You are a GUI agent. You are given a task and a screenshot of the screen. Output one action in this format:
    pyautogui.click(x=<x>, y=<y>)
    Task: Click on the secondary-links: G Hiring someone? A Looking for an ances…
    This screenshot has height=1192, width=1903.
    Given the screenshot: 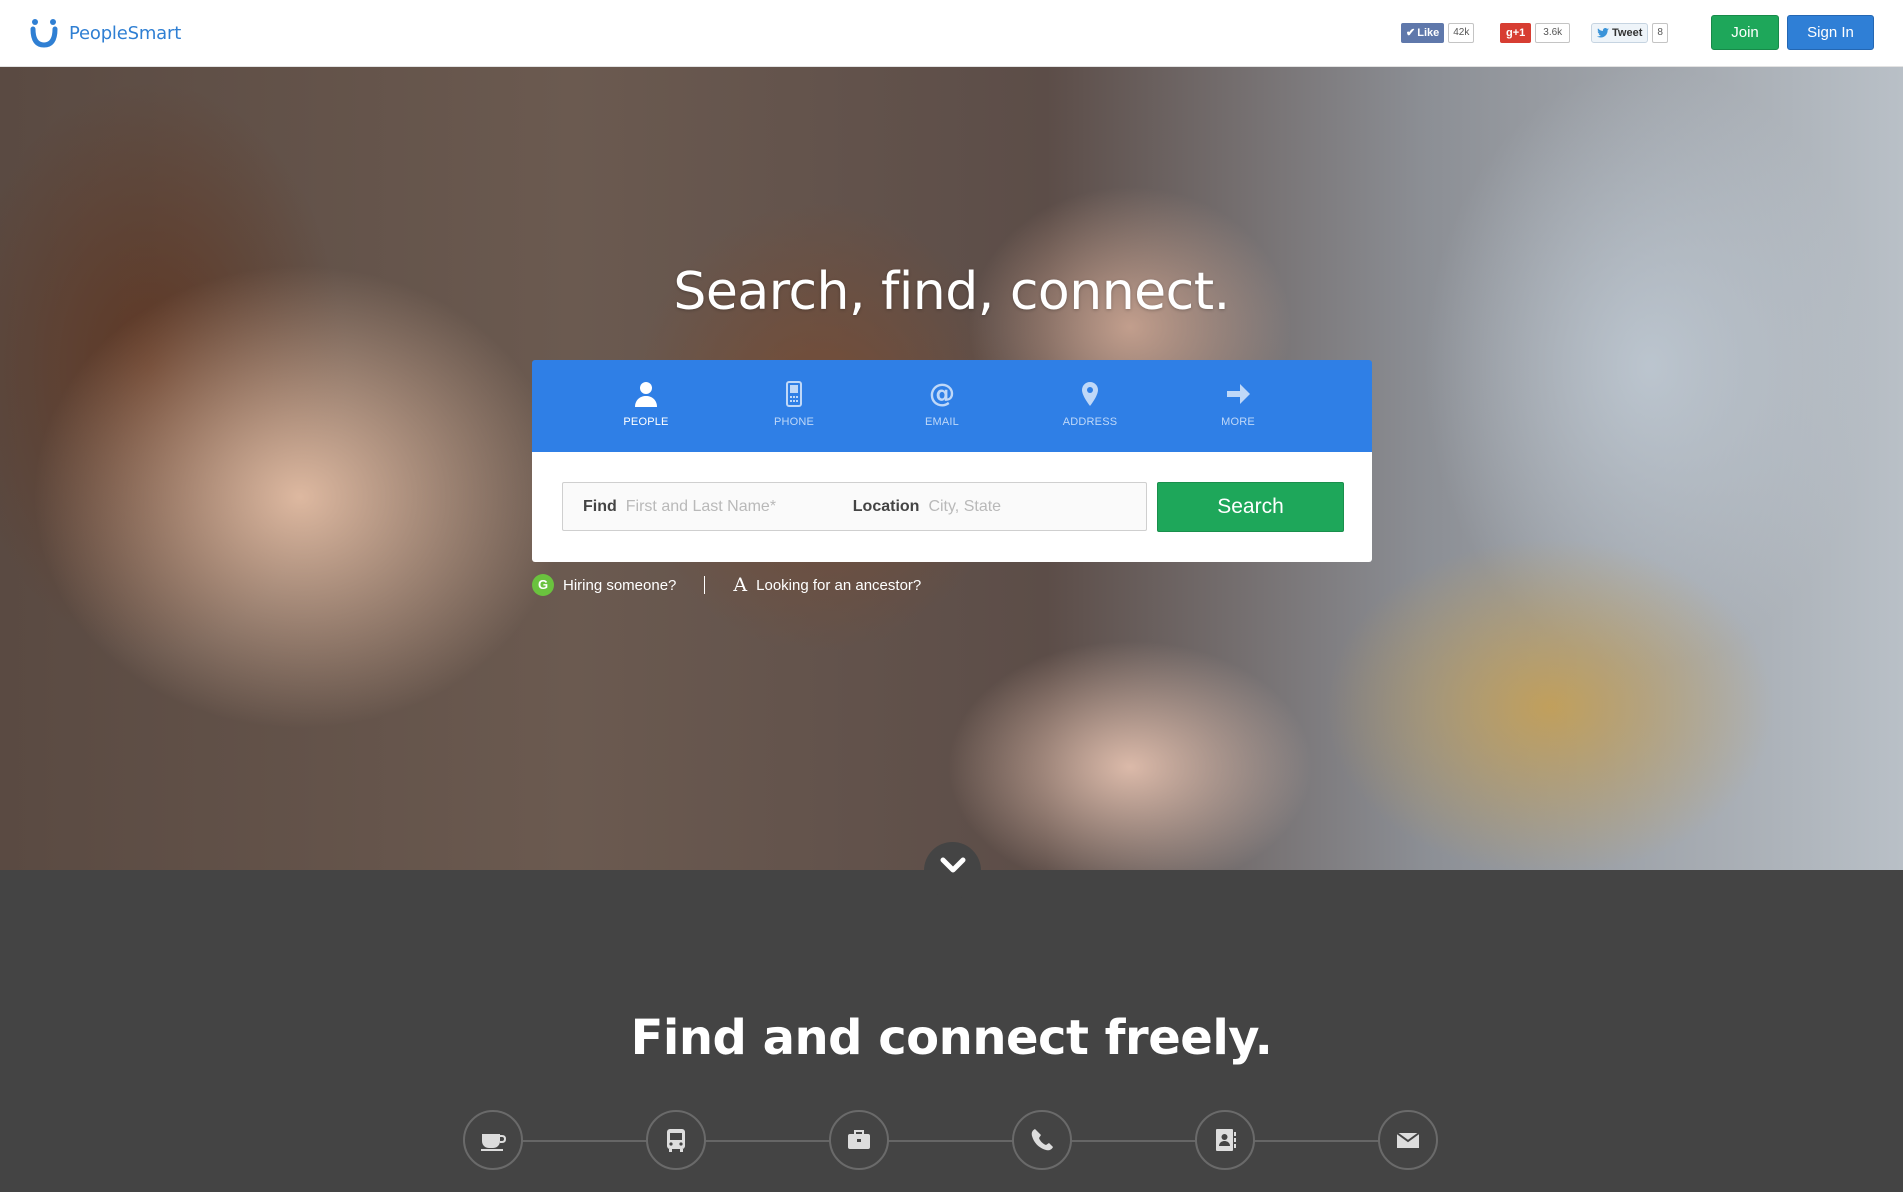 What is the action you would take?
    pyautogui.click(x=726, y=585)
    